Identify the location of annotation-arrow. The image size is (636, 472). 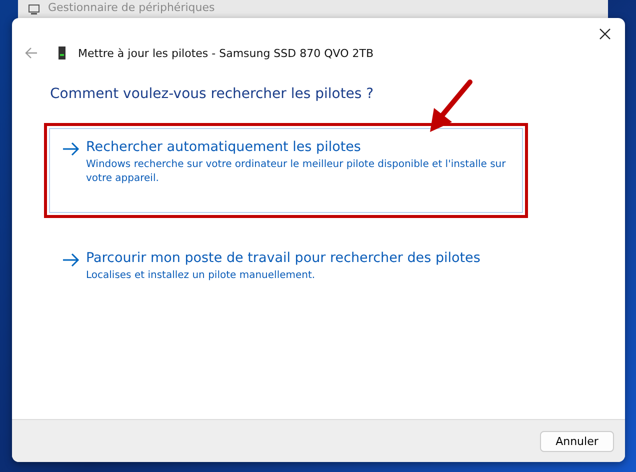
(451, 106).